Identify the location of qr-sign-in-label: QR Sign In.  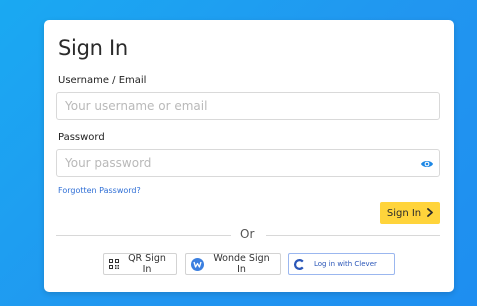
(147, 264).